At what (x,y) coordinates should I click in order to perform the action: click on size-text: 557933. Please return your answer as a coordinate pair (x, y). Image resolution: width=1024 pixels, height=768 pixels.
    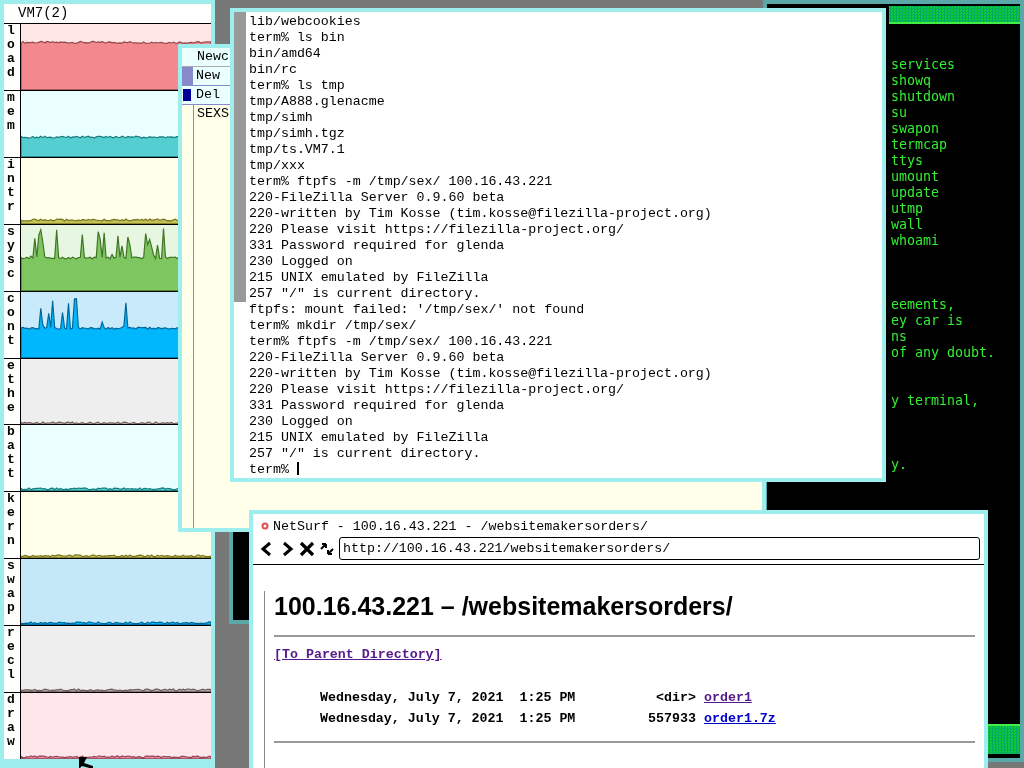
    Looking at the image, I should click on (671, 719).